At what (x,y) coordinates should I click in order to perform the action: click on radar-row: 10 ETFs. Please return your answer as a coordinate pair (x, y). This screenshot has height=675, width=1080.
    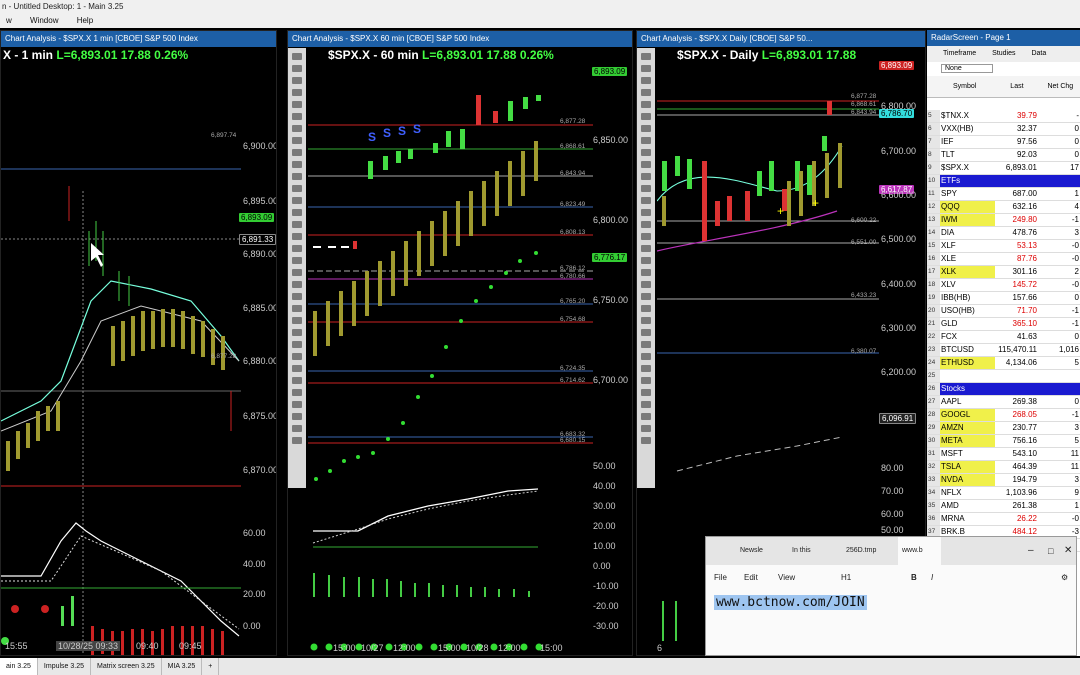
    Looking at the image, I should click on (1003, 181).